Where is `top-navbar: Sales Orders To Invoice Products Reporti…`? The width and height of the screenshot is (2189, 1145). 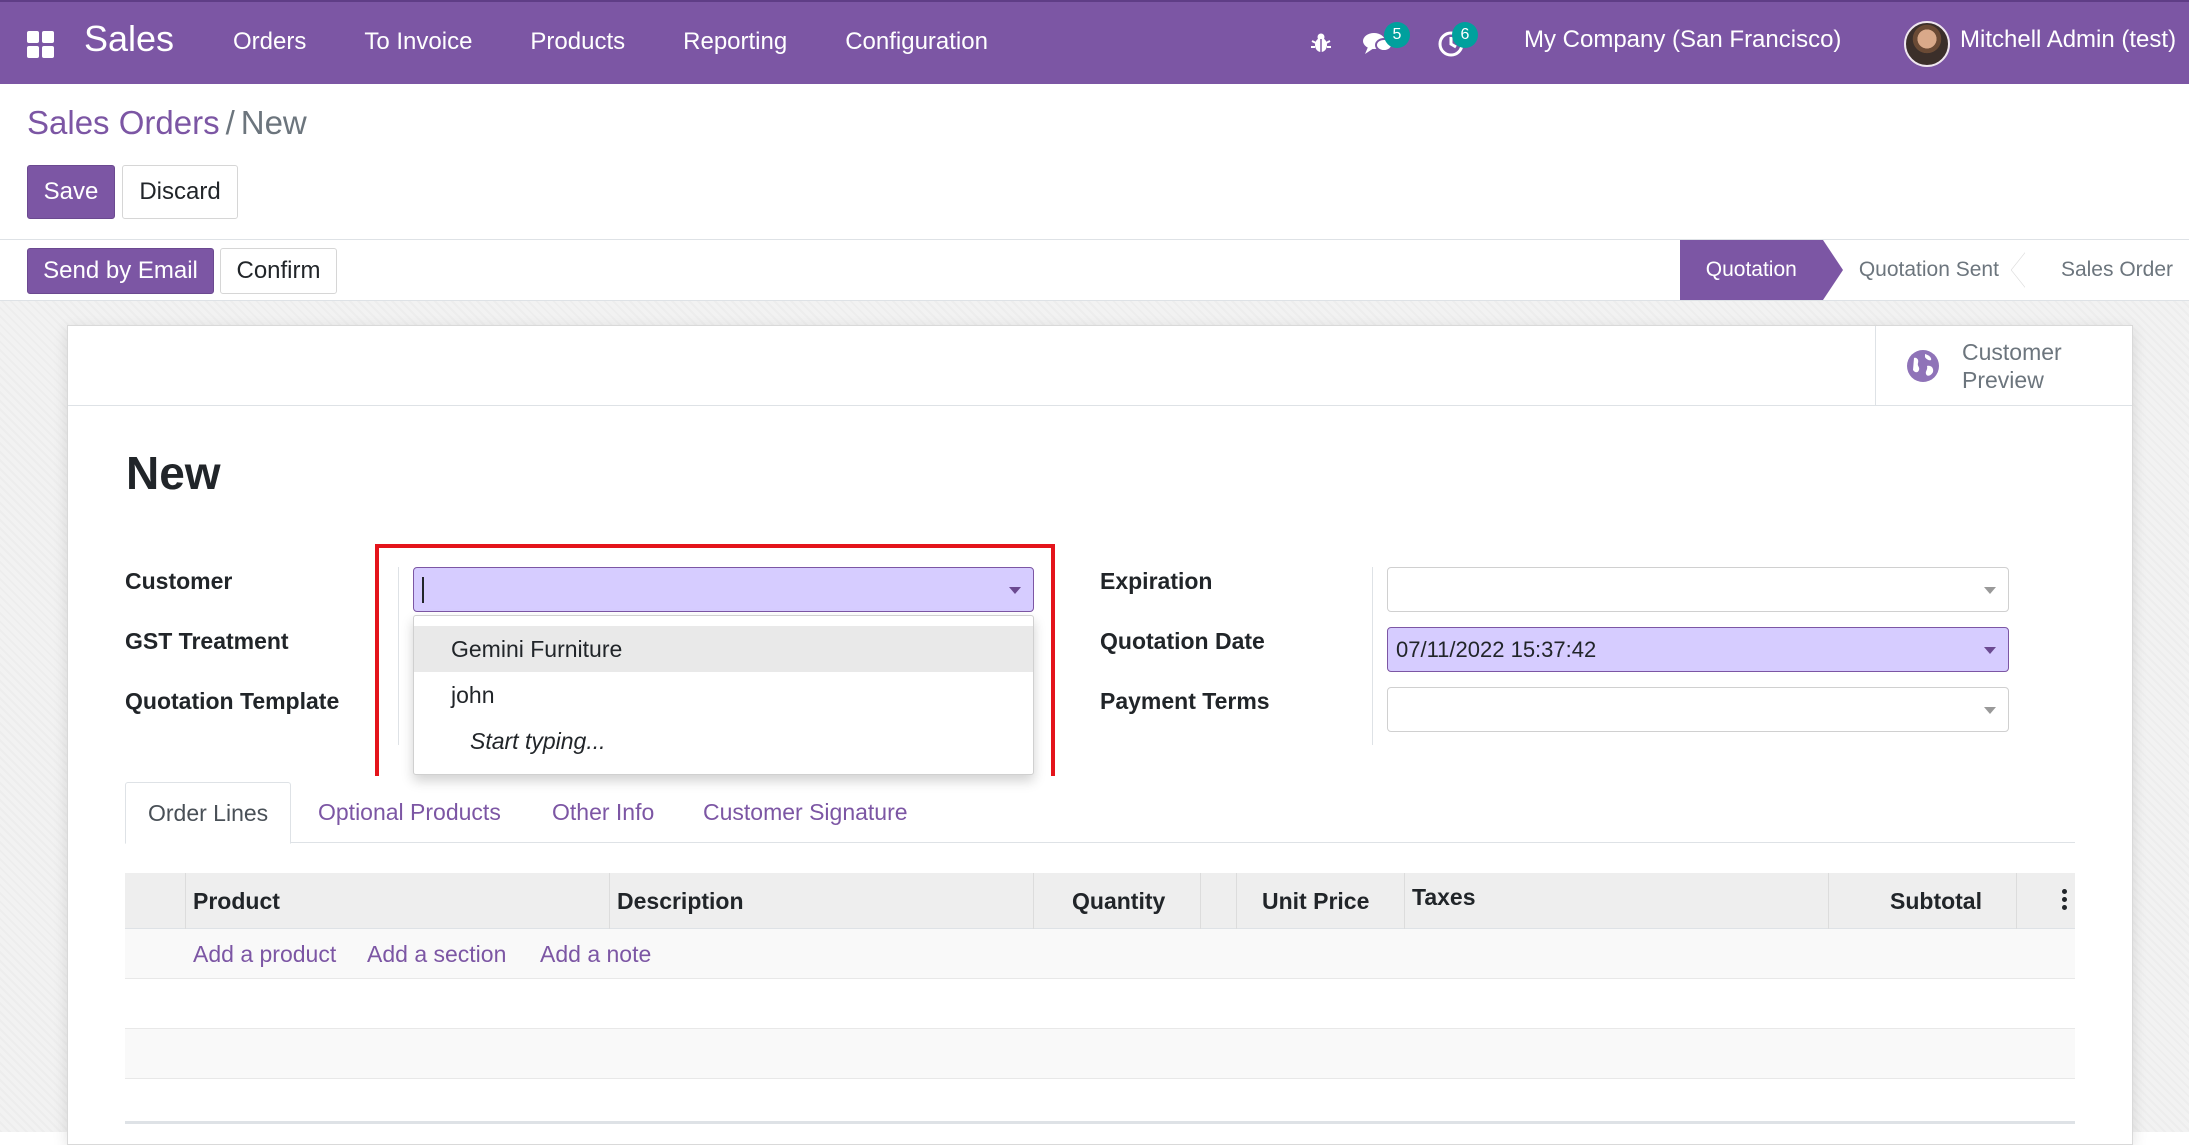
top-navbar: Sales Orders To Invoice Products Reporti… is located at coordinates (1094, 42).